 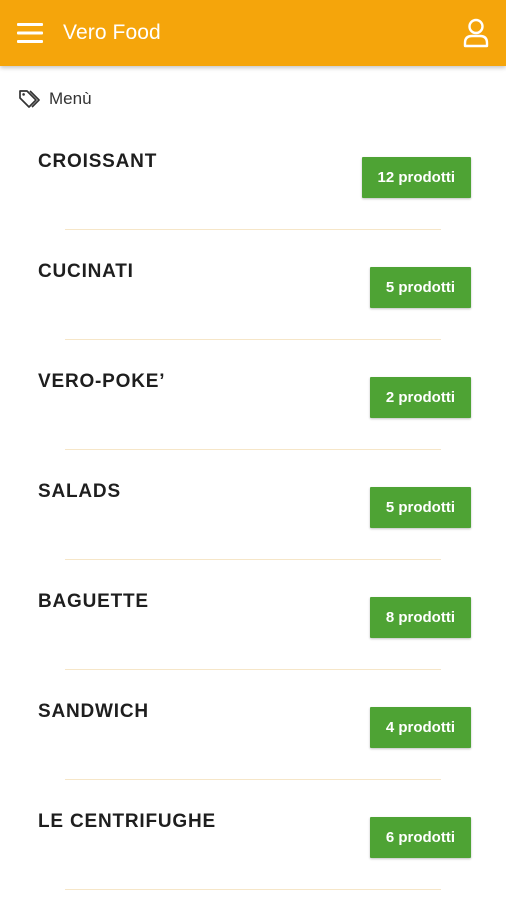 I want to click on category-name: LE CENTRIFUGHE, so click(x=127, y=821).